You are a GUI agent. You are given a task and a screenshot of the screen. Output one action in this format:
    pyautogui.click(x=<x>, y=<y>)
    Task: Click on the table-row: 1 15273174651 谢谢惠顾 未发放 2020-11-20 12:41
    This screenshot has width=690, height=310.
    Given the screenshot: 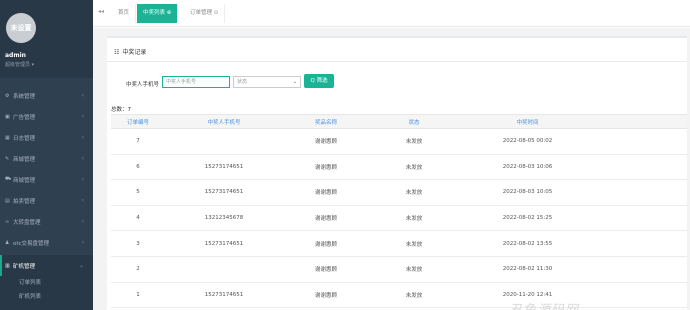 What is the action you would take?
    pyautogui.click(x=399, y=295)
    